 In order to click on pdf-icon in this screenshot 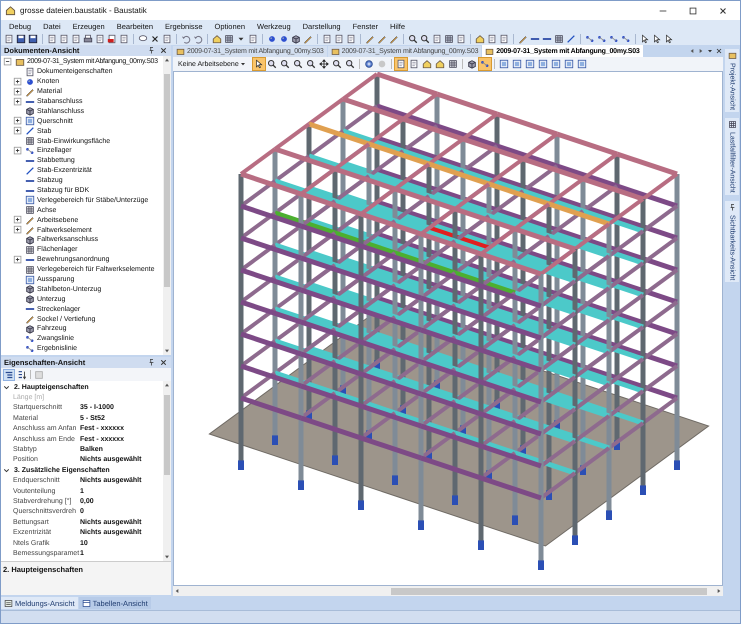, I will do `click(112, 39)`.